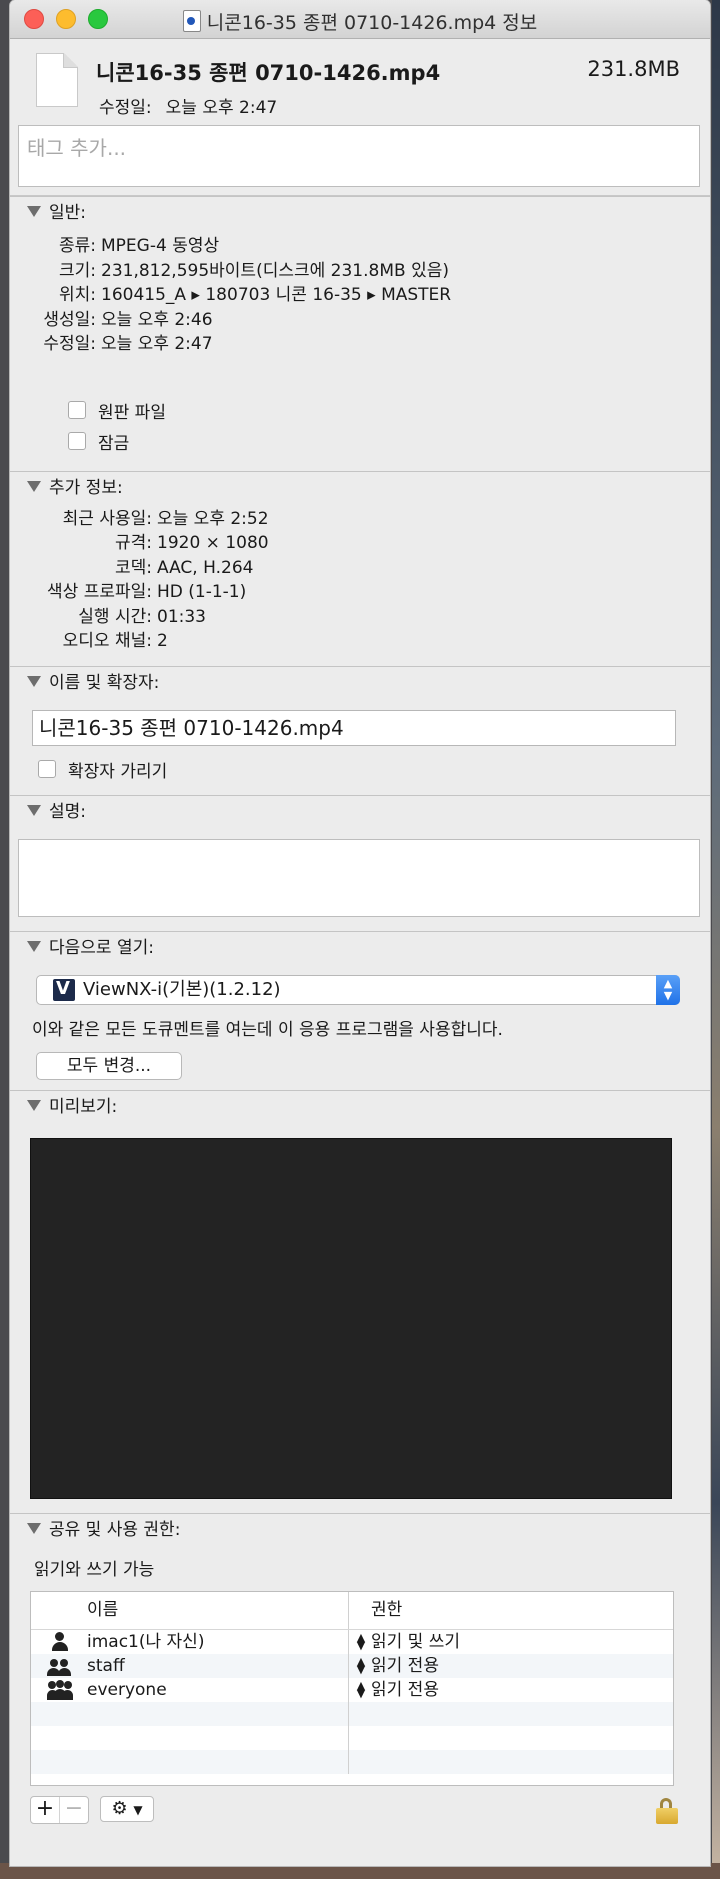 The image size is (720, 1879). Describe the element at coordinates (68, 811) in the screenshot. I see `section-comments-title: 설명:` at that location.